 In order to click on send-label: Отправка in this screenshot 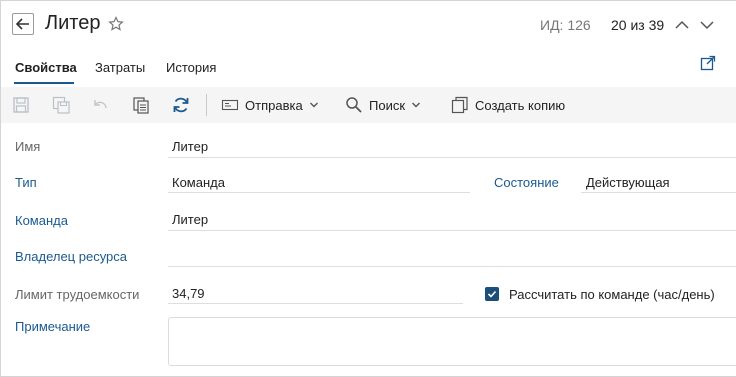, I will do `click(274, 105)`.